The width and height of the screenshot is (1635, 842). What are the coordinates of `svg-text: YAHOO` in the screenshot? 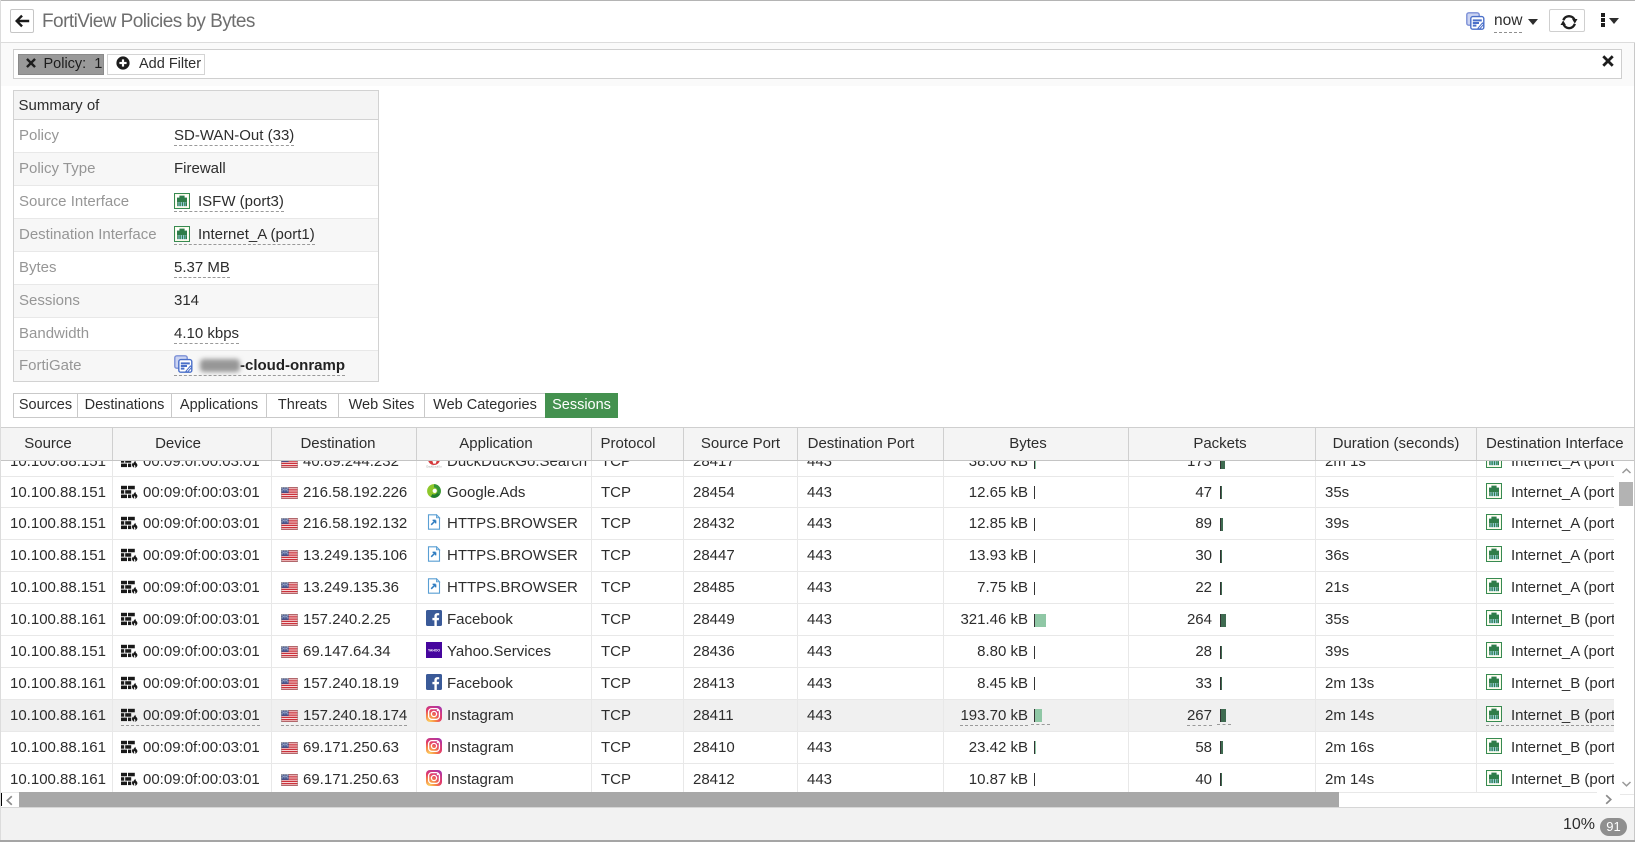 It's located at (434, 651).